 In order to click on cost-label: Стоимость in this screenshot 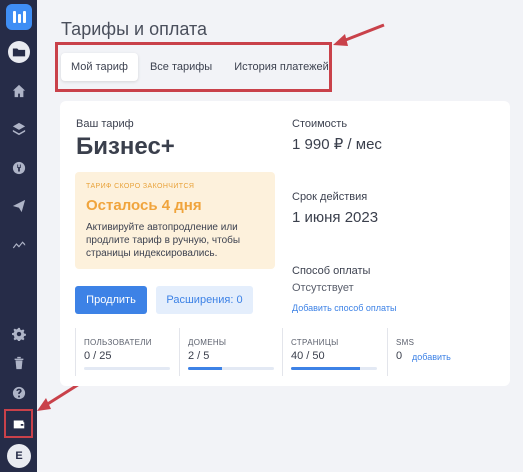, I will do `click(320, 124)`.